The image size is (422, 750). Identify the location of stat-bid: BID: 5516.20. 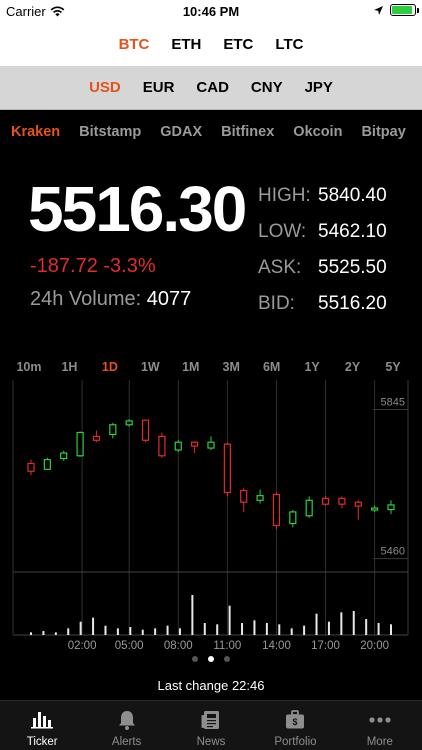
(338, 304).